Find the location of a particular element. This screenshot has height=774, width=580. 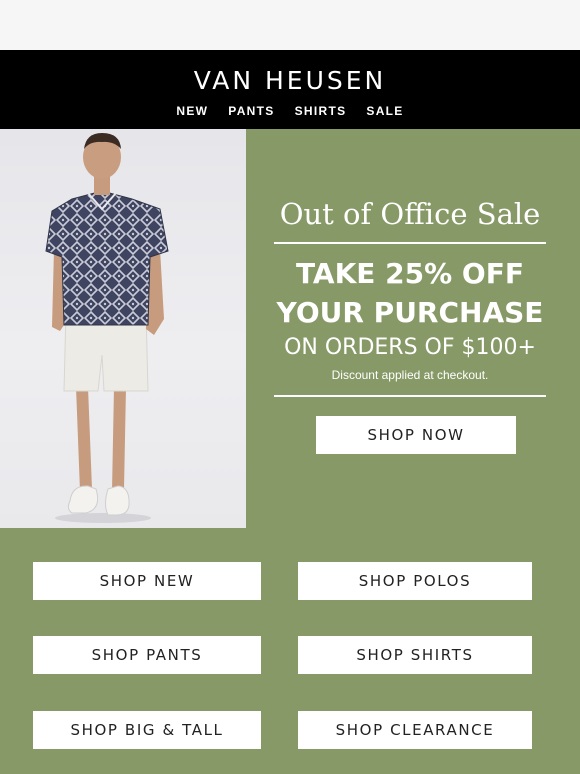

promo-divider-bottom is located at coordinates (410, 396).